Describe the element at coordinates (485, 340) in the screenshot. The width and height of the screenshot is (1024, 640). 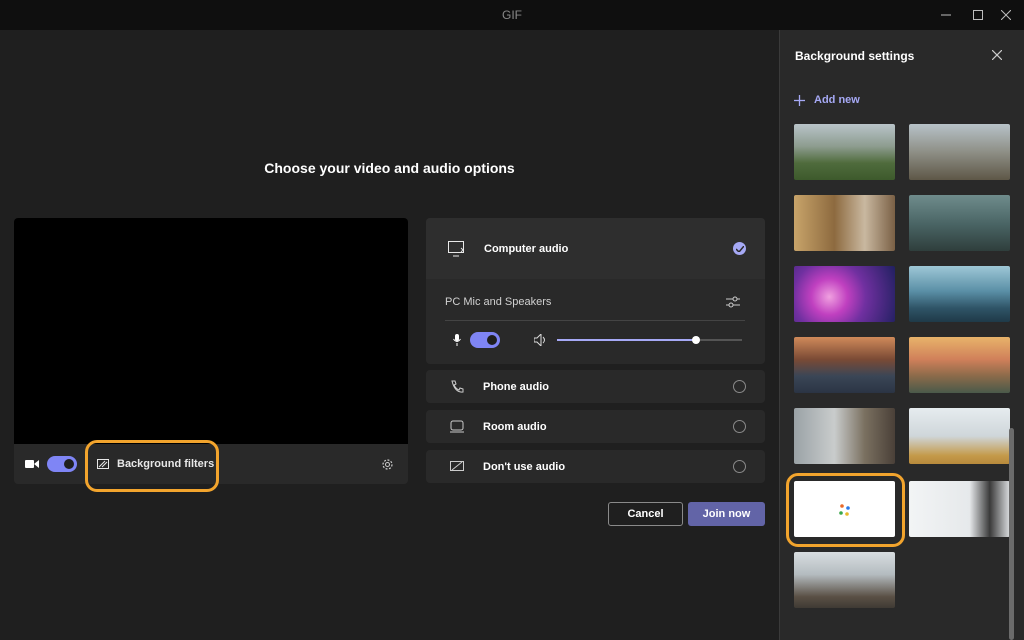
I see `microphone-toggle` at that location.